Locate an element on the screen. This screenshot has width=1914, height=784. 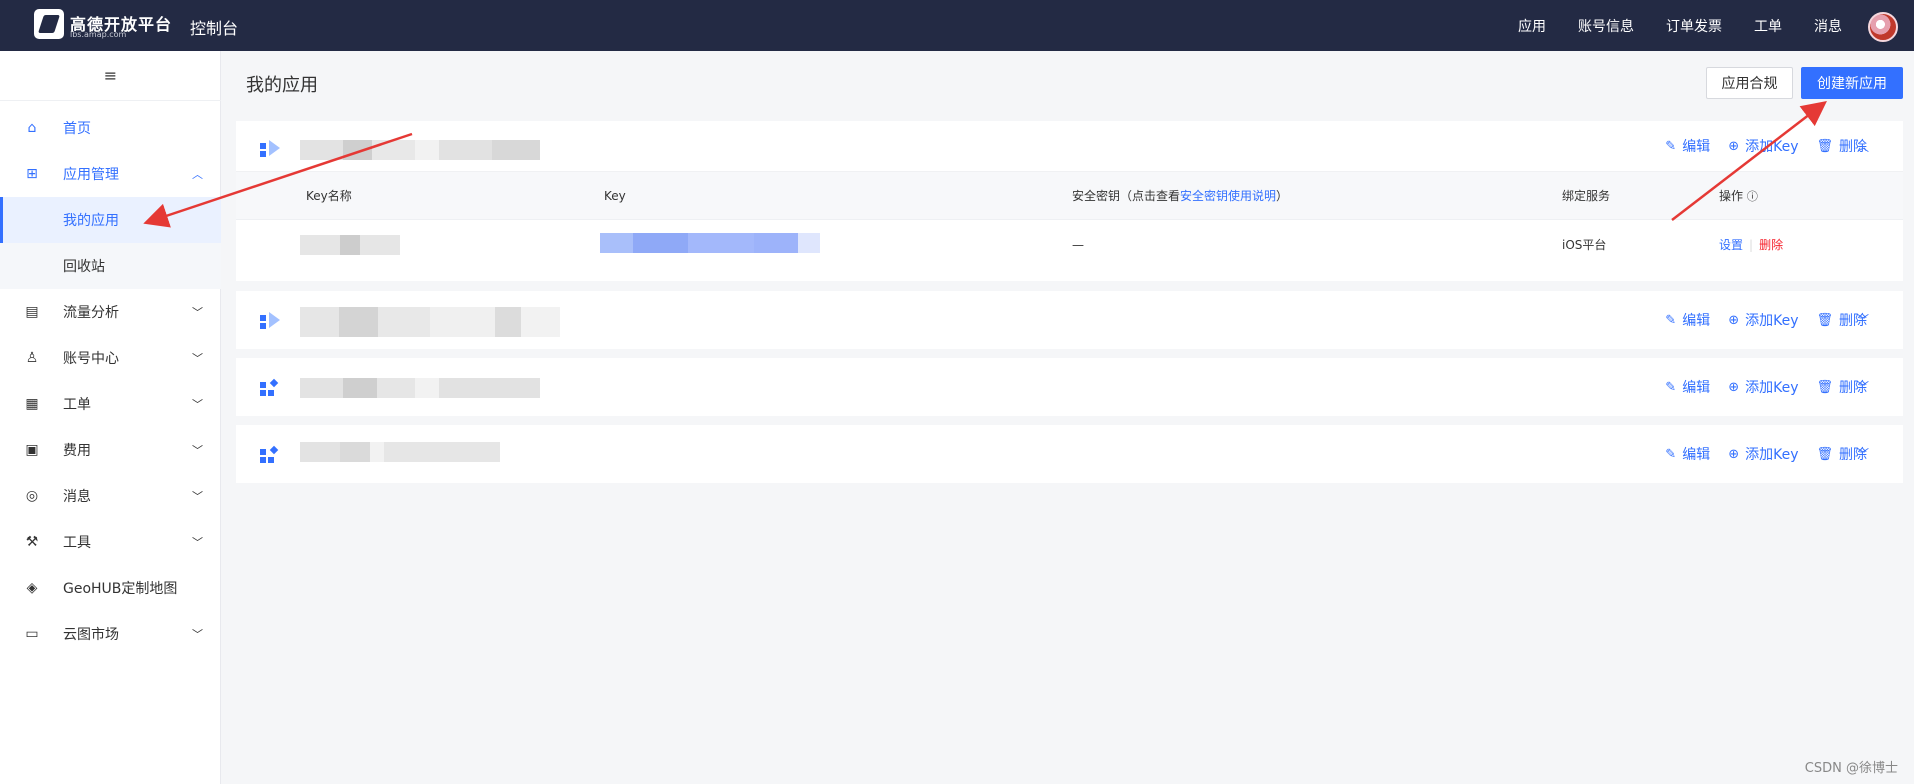
bound-service: iOS平台 is located at coordinates (1584, 245).